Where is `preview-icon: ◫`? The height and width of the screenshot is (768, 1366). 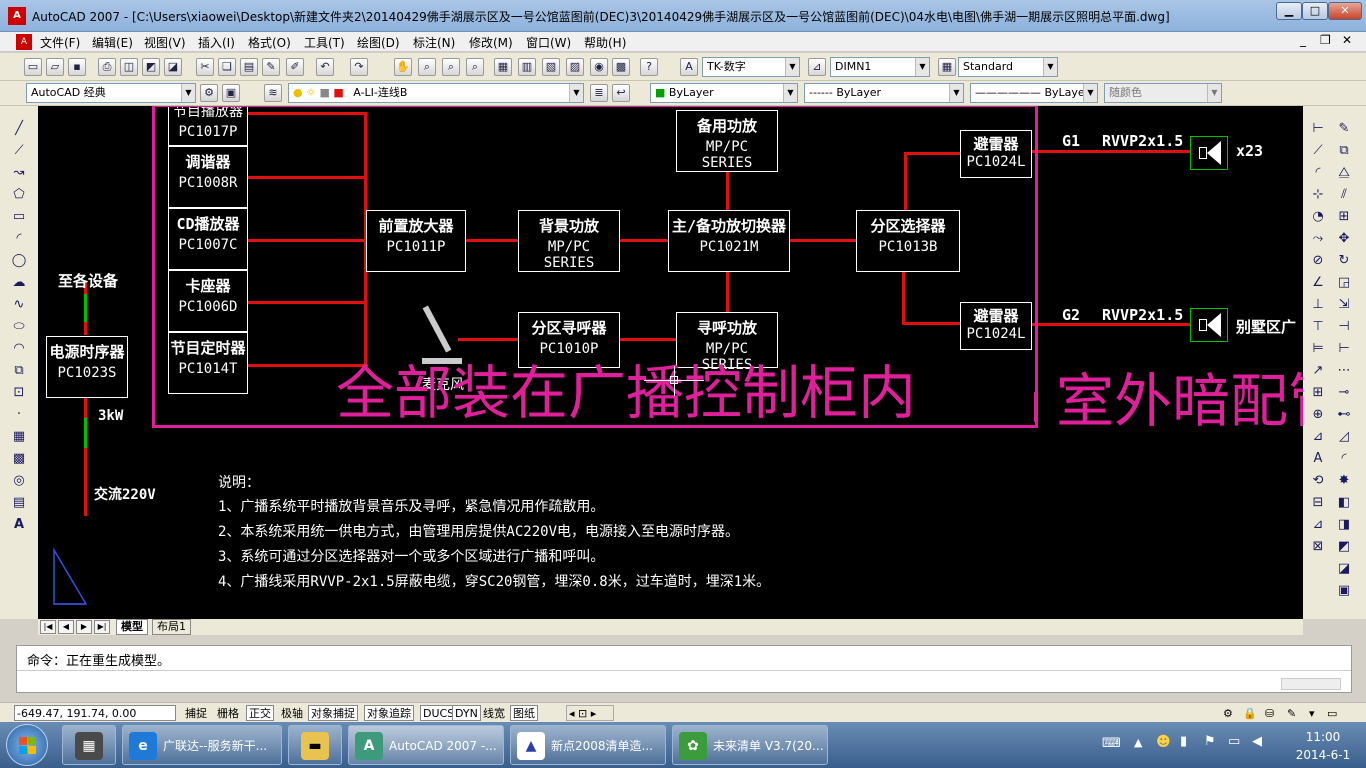
preview-icon: ◫ is located at coordinates (129, 67).